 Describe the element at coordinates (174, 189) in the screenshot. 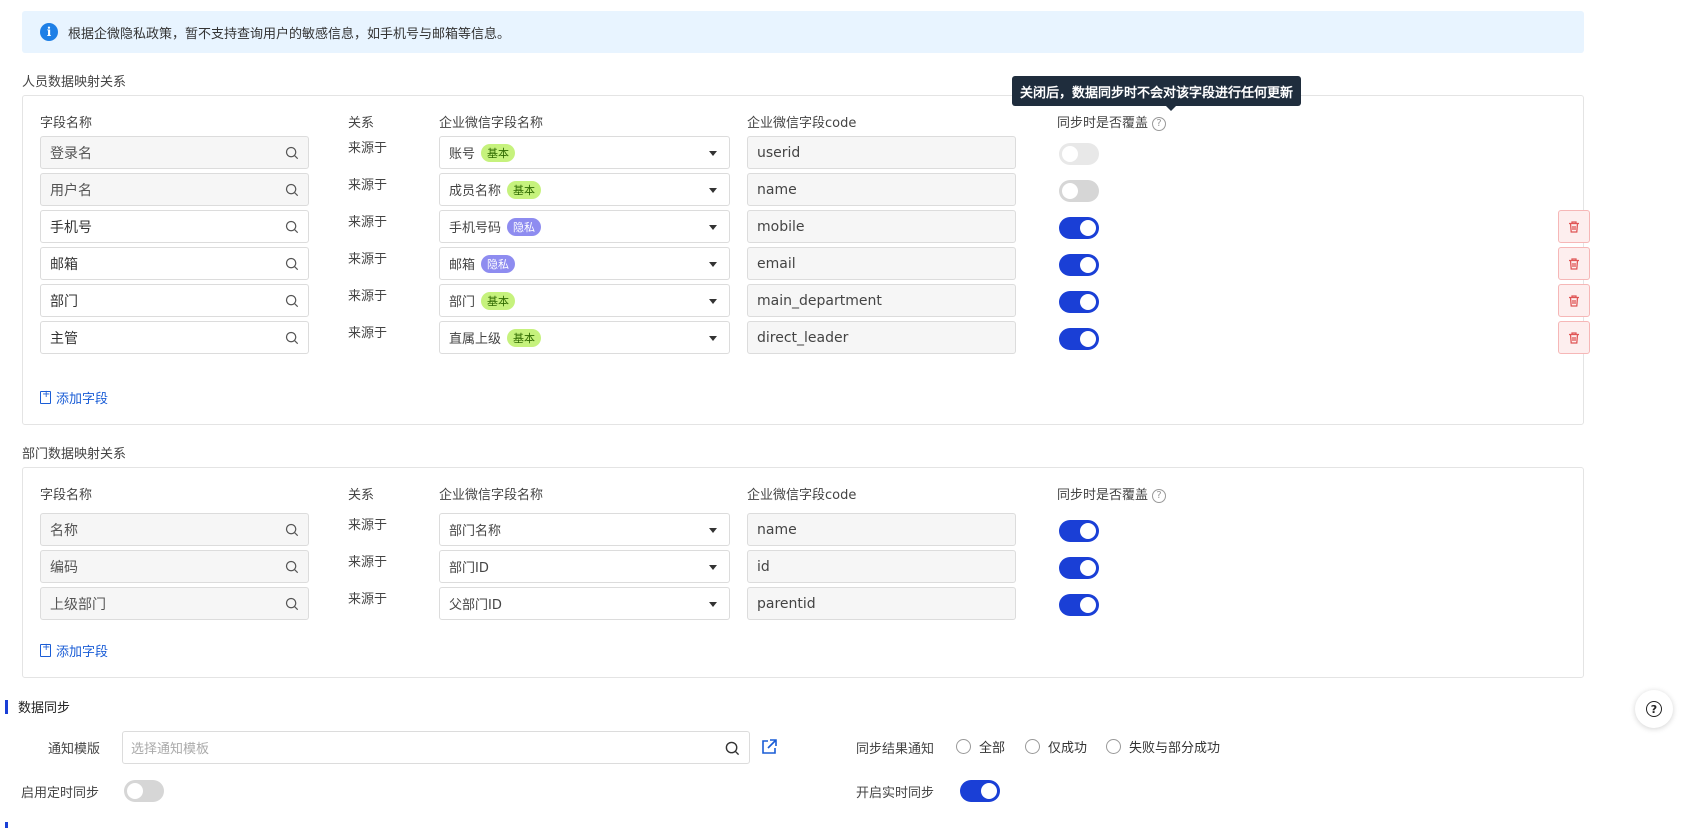

I see `field-name-input: 用户名` at that location.